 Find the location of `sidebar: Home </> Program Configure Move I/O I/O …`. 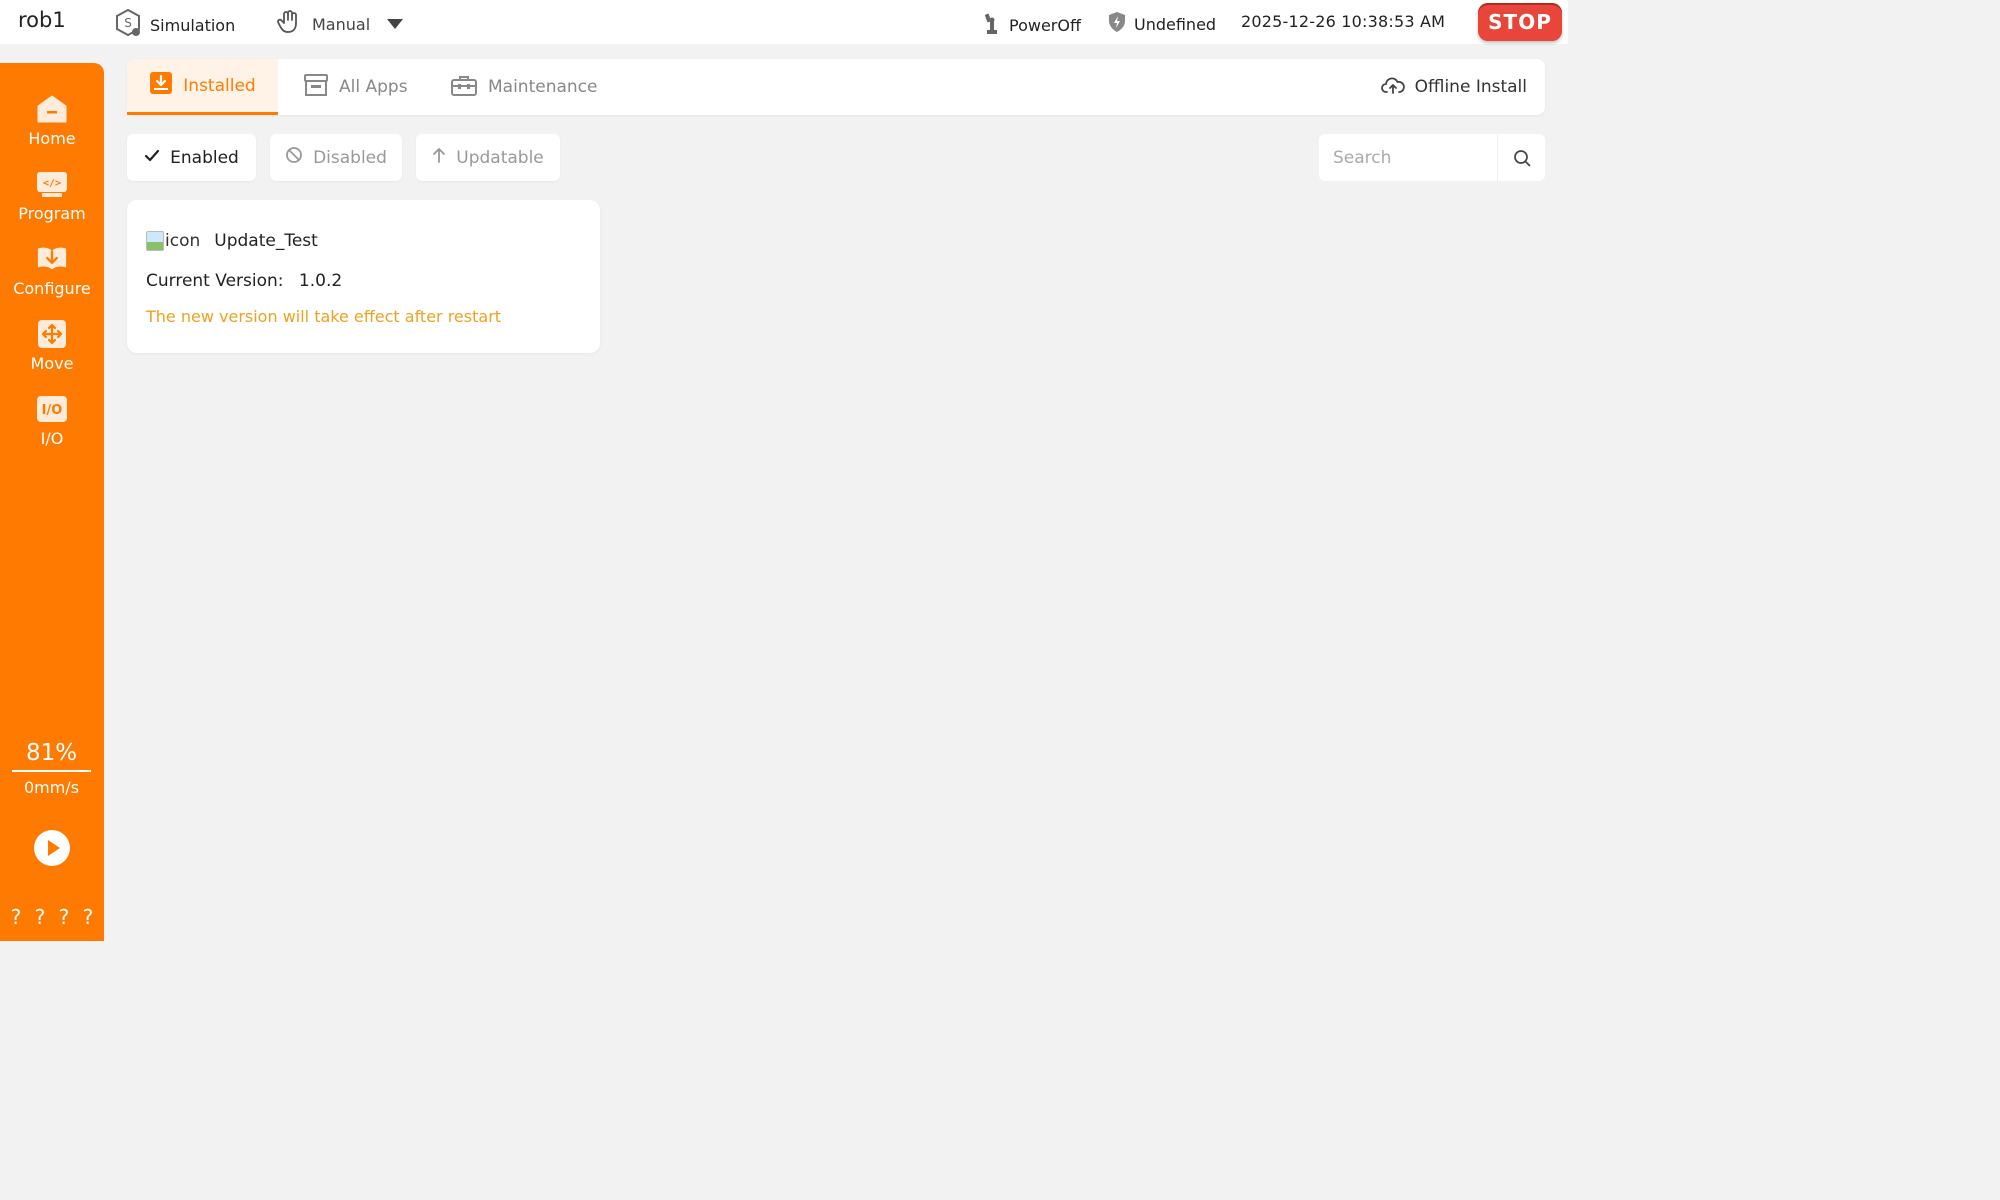

sidebar: Home </> Program Configure Move I/O I/O … is located at coordinates (52, 502).